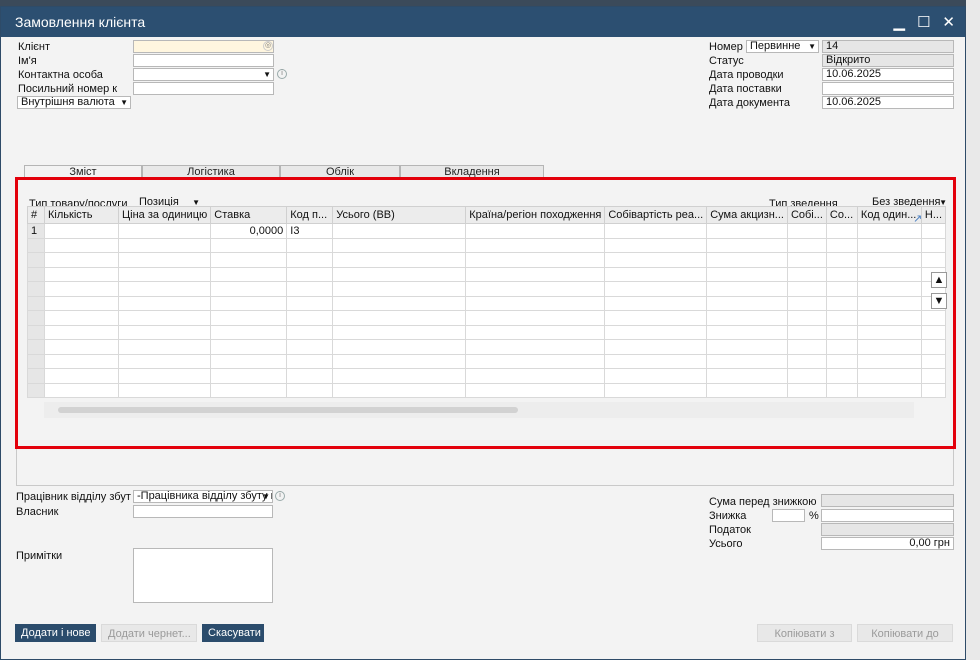  What do you see at coordinates (888, 102) in the screenshot?
I see `document-date-field: 10.06.2025` at bounding box center [888, 102].